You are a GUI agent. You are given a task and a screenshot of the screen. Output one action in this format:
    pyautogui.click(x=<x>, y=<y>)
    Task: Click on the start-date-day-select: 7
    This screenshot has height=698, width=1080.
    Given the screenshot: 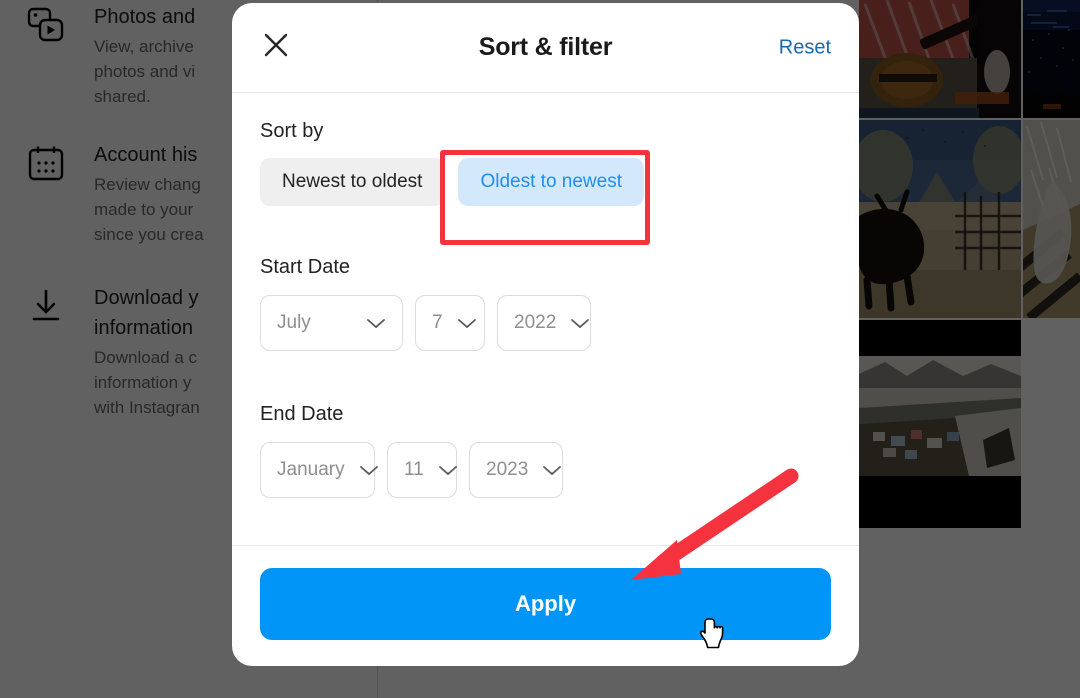 What is the action you would take?
    pyautogui.click(x=450, y=323)
    